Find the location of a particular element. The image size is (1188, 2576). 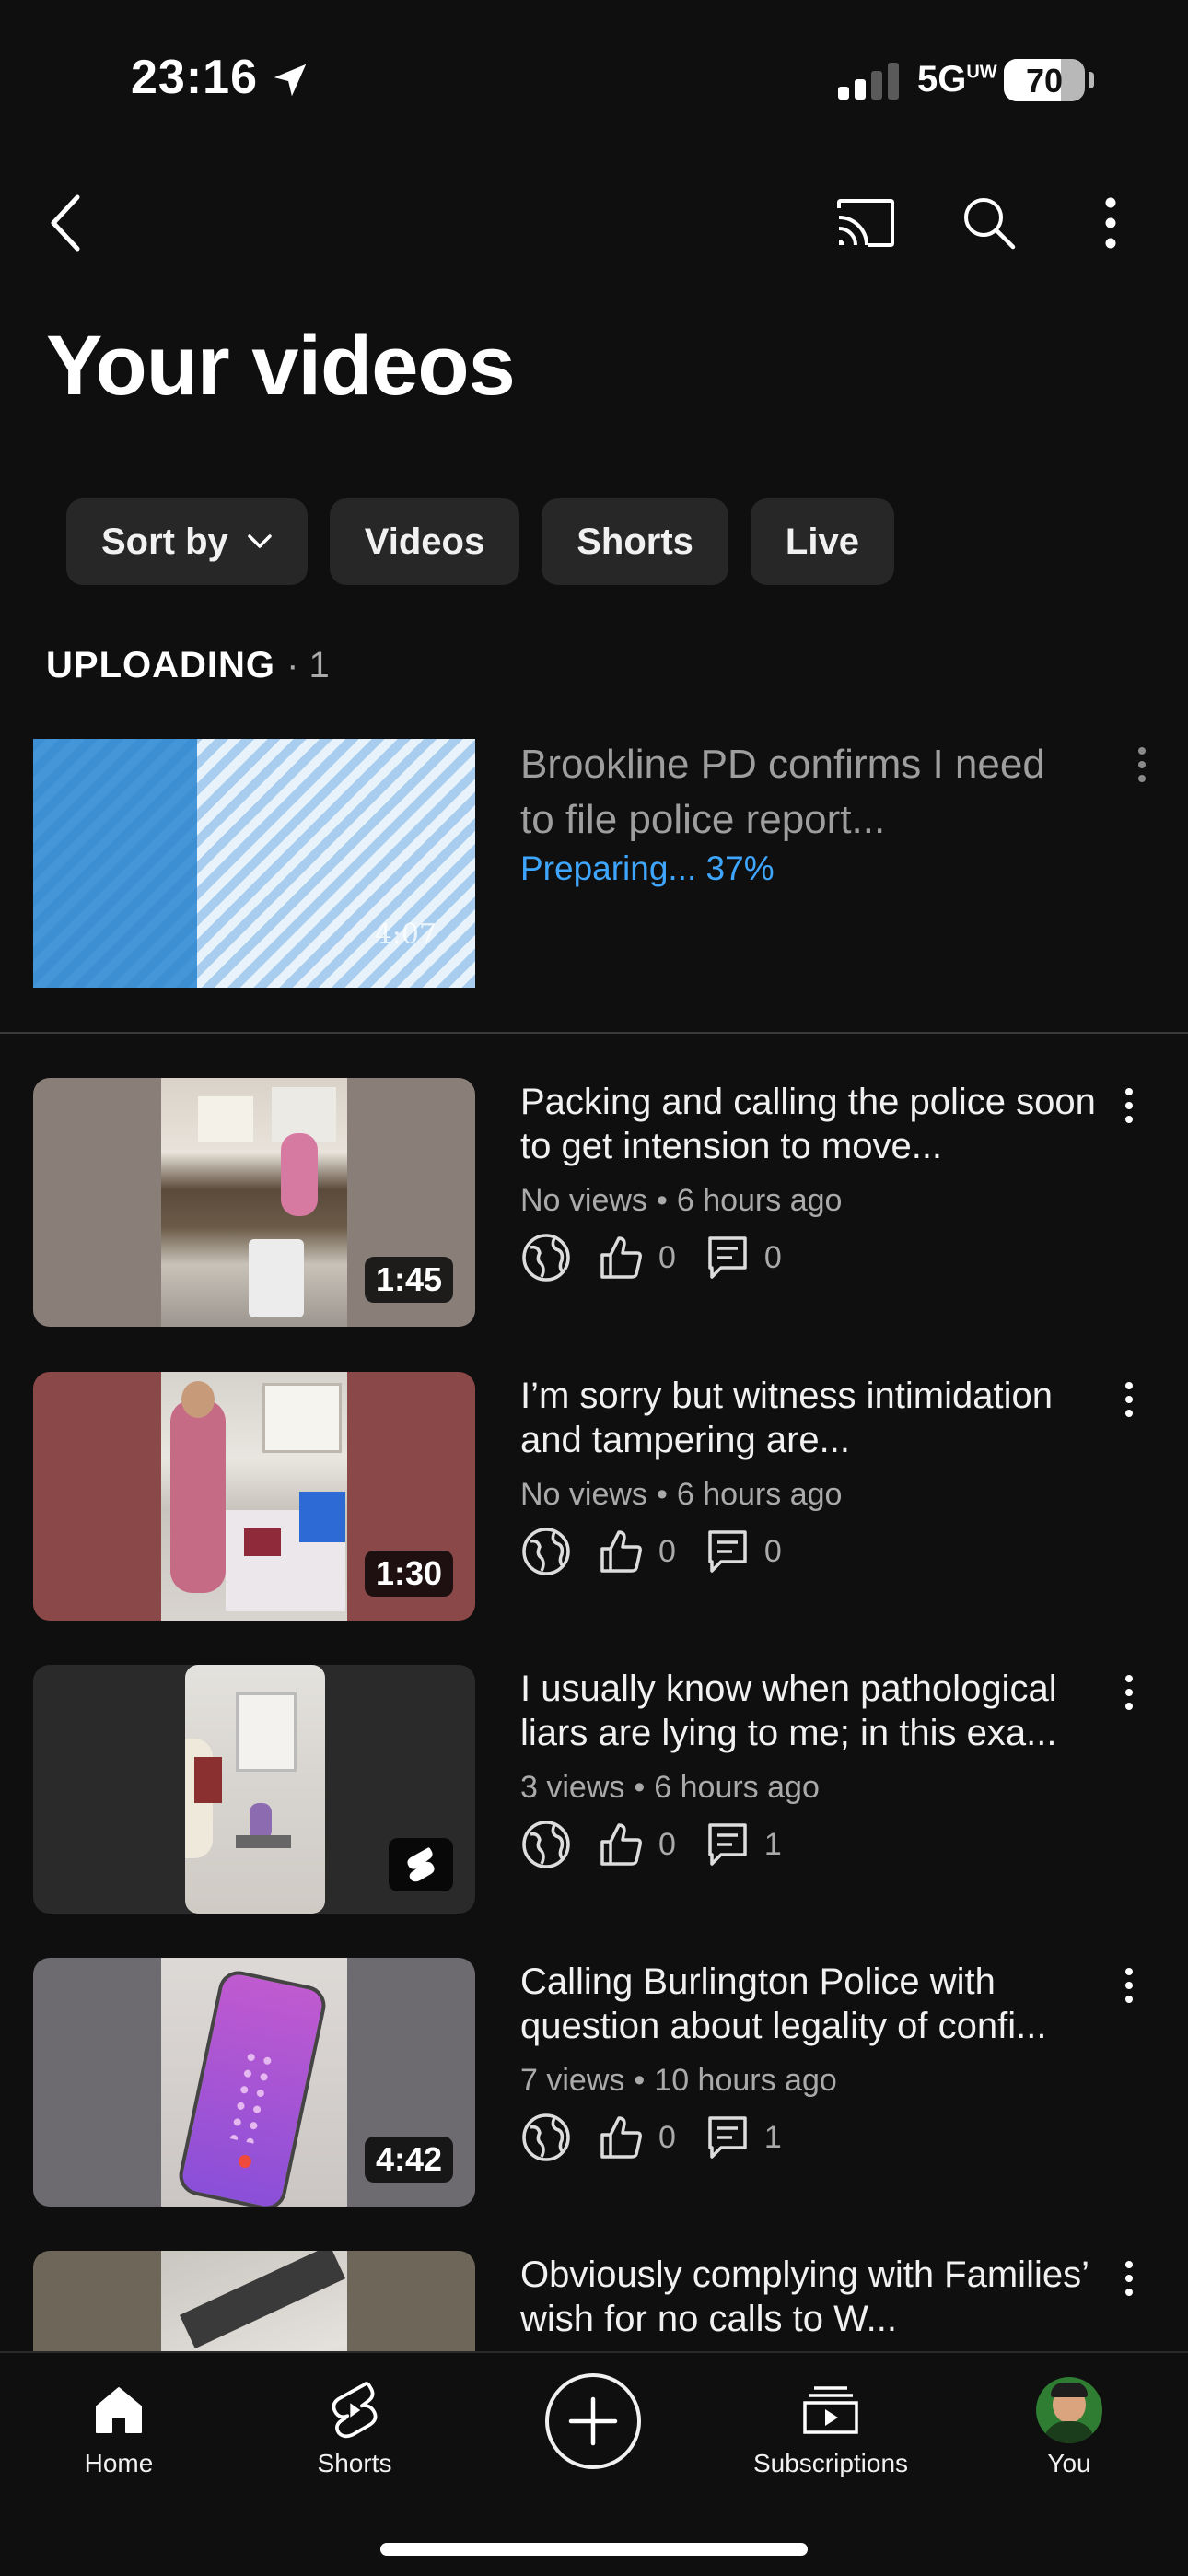

video-thumbnail: 1:30 is located at coordinates (254, 1496).